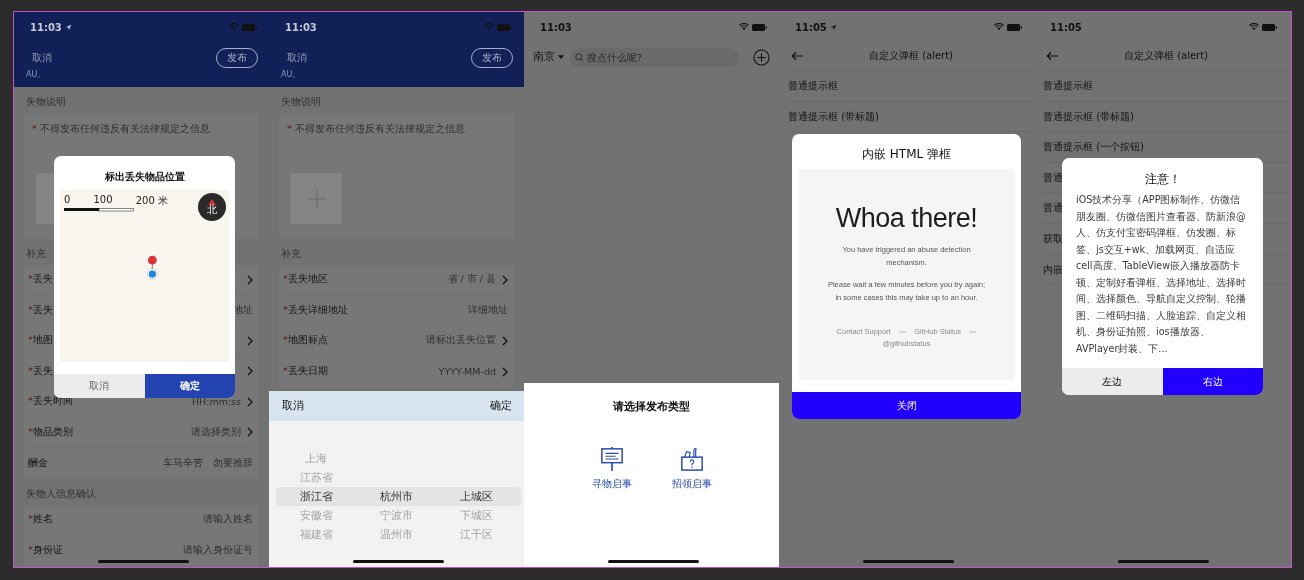  Describe the element at coordinates (144, 177) in the screenshot. I see `dialog-title: 标出丢失物品位置` at that location.